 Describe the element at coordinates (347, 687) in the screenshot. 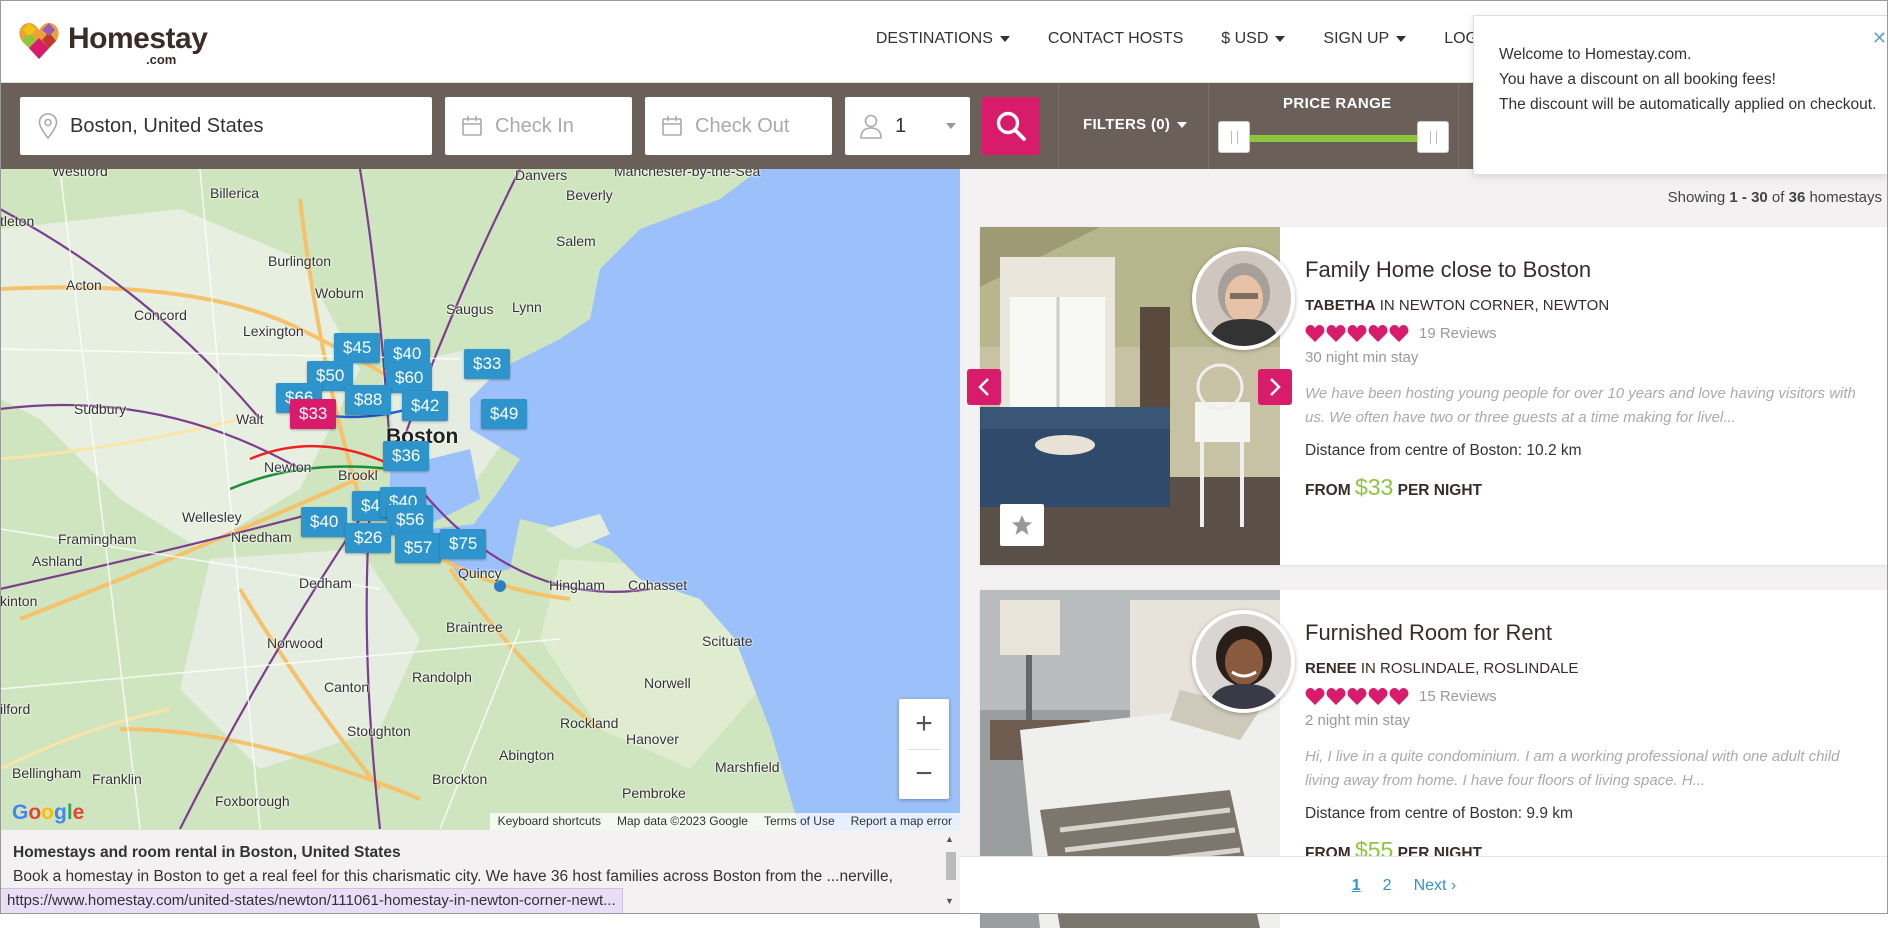

I see `map-place-label: Canton` at that location.